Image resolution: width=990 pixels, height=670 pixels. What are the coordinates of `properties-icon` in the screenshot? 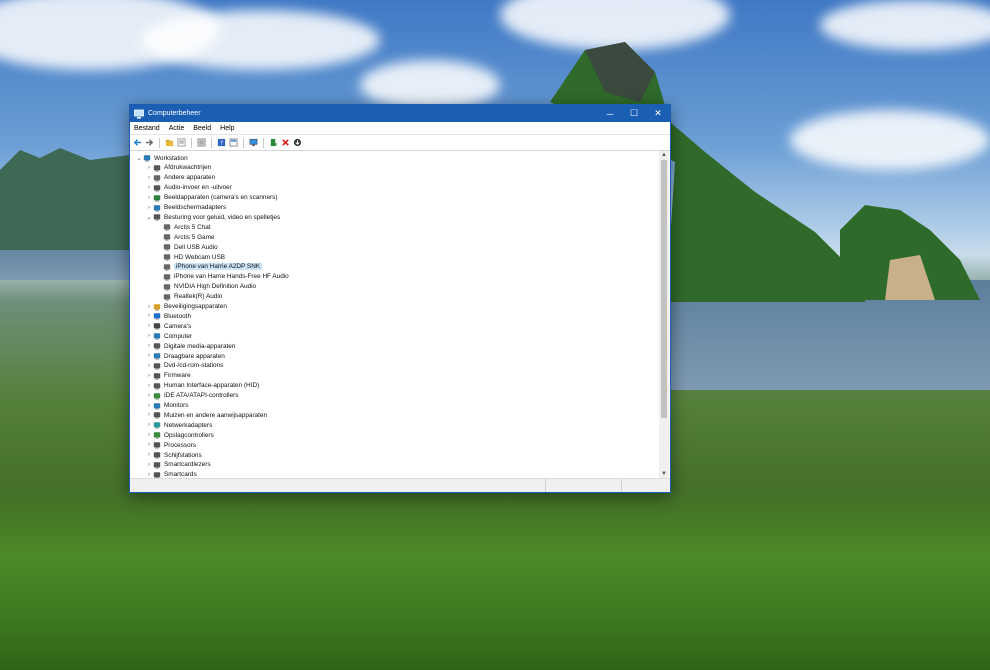 It's located at (181, 142).